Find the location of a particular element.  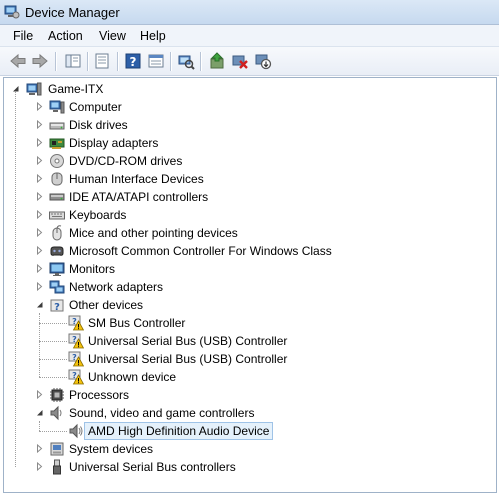

tree-category-monitors: Monitors is located at coordinates (249, 269).